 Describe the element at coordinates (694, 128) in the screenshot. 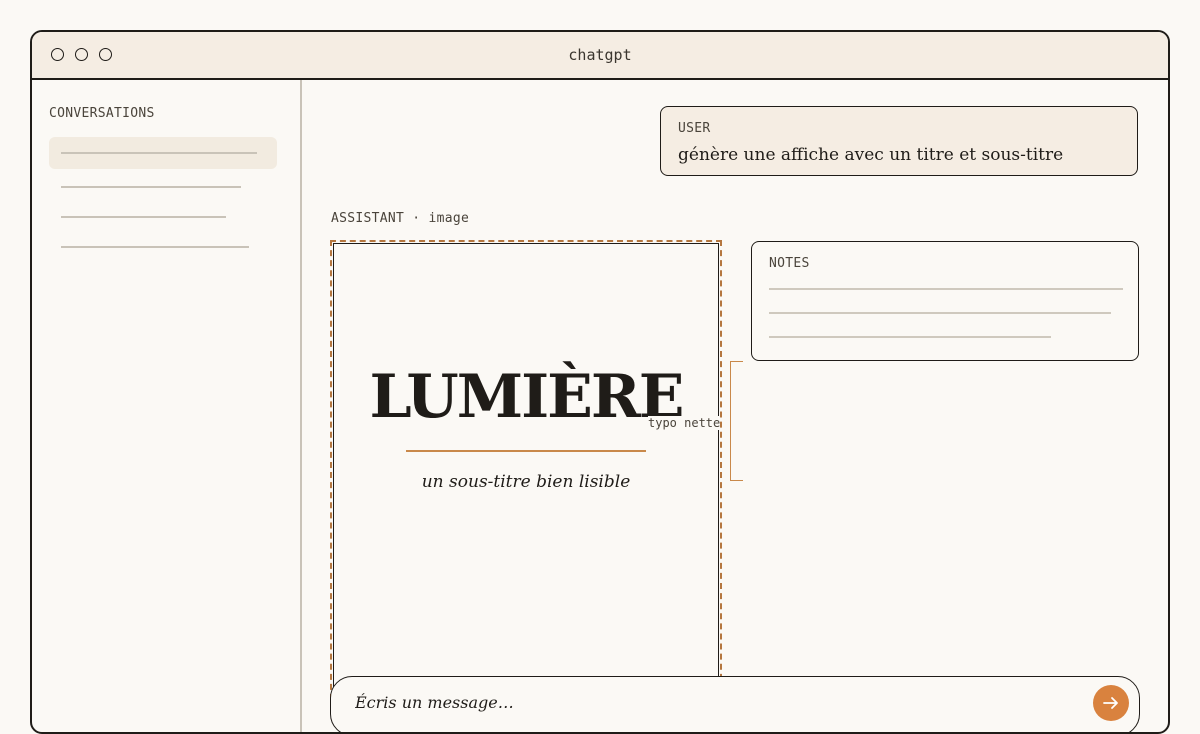

I see `user-role-label: USER` at that location.